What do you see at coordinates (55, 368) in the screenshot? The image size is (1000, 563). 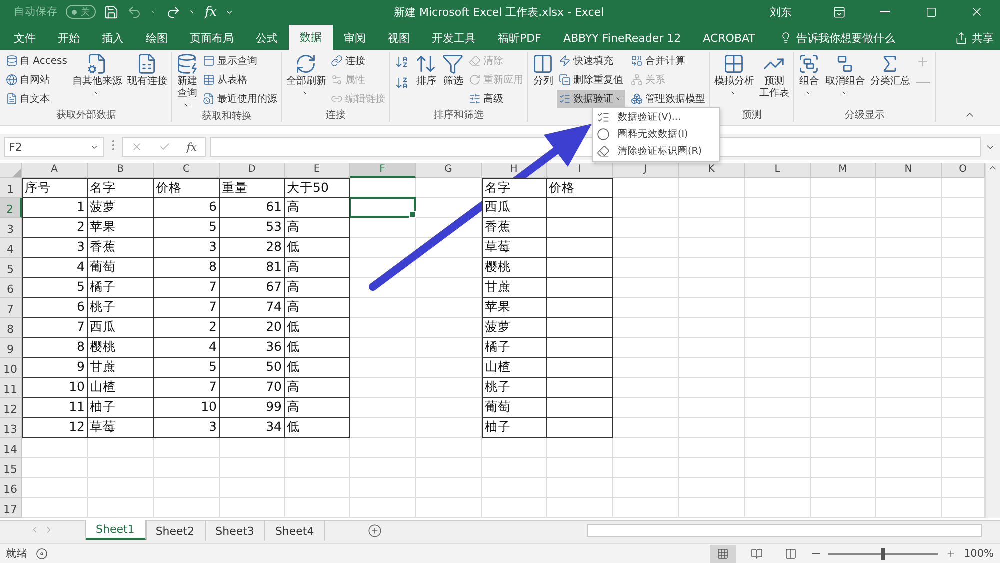 I see `table-cell: 9` at bounding box center [55, 368].